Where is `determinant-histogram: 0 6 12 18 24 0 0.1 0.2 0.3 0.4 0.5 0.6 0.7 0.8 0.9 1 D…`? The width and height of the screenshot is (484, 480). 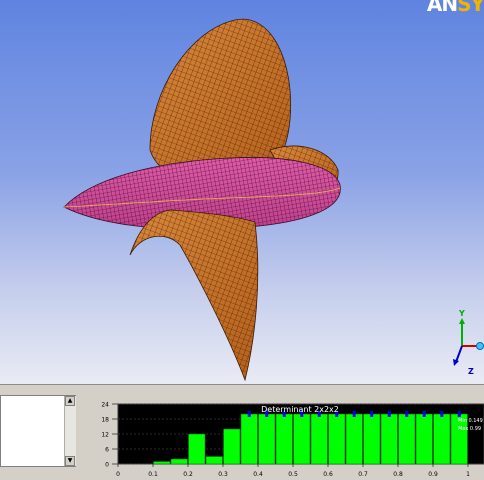
determinant-histogram: 0 6 12 18 24 0 0.1 0.2 0.3 0.4 0.5 0.6 0.7 0.8 0.9 1 D… is located at coordinates (288, 439).